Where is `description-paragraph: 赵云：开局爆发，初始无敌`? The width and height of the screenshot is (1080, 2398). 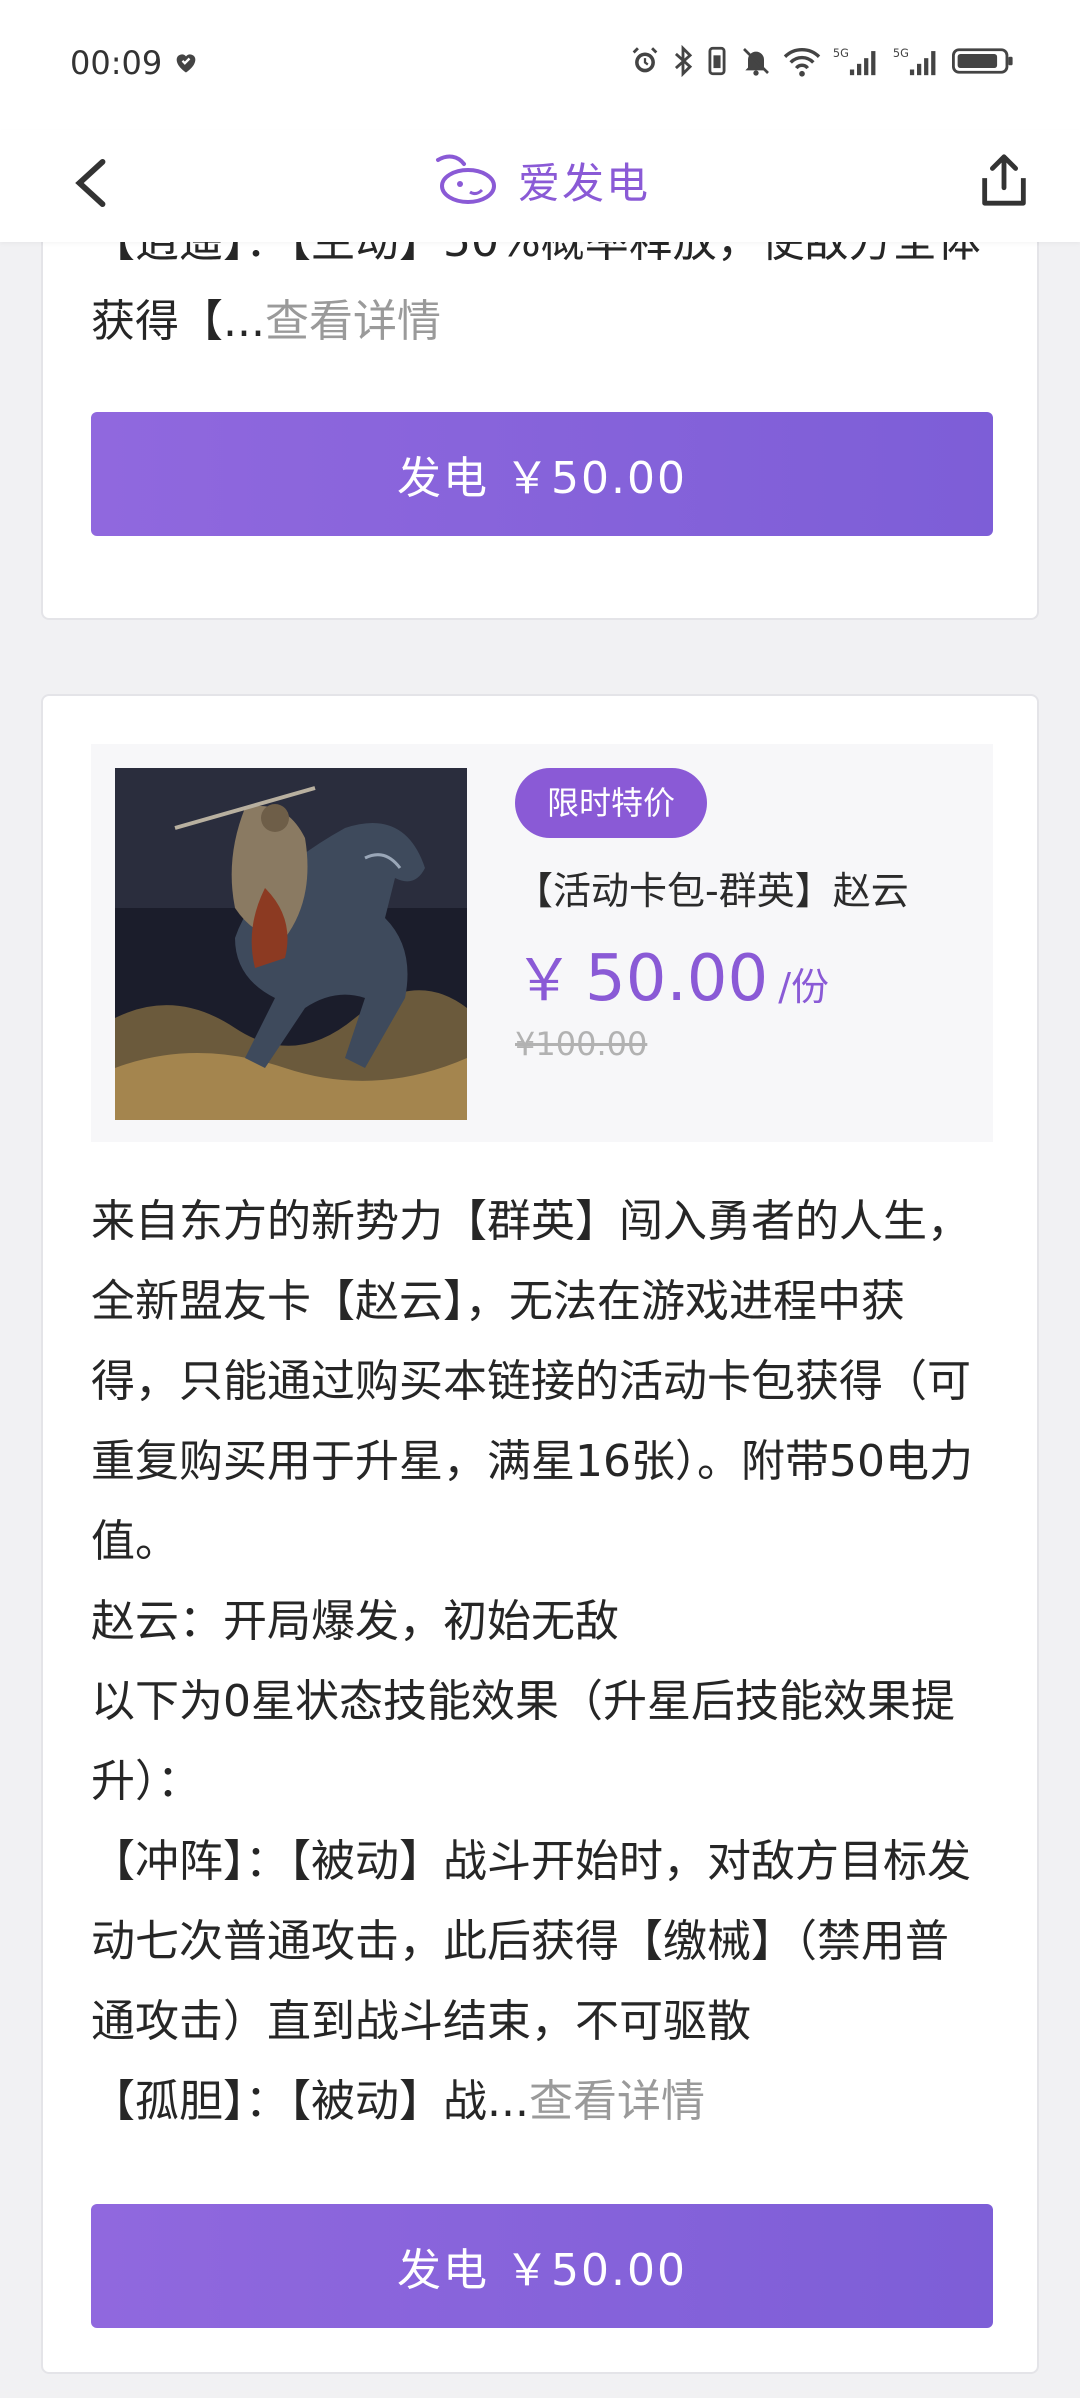 description-paragraph: 赵云：开局爆发，初始无敌 is located at coordinates (355, 1621).